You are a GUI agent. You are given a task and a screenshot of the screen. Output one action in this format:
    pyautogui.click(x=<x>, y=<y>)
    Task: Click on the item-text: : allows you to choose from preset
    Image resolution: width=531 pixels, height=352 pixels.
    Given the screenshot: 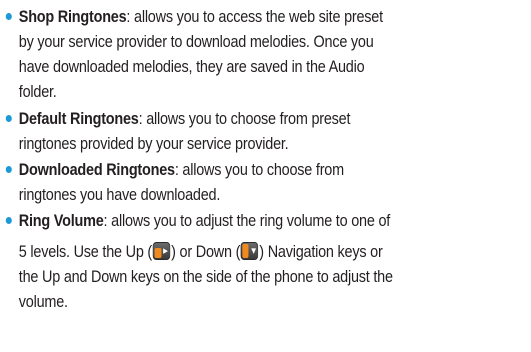 What is the action you would take?
    pyautogui.click(x=244, y=118)
    